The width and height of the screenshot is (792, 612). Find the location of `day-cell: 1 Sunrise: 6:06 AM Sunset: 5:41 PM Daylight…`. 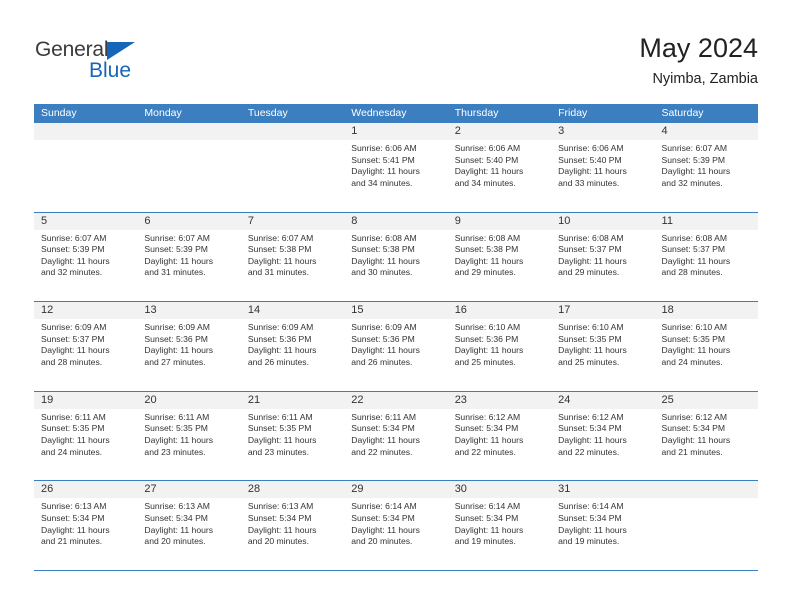

day-cell: 1 Sunrise: 6:06 AM Sunset: 5:41 PM Daylight… is located at coordinates (396, 167).